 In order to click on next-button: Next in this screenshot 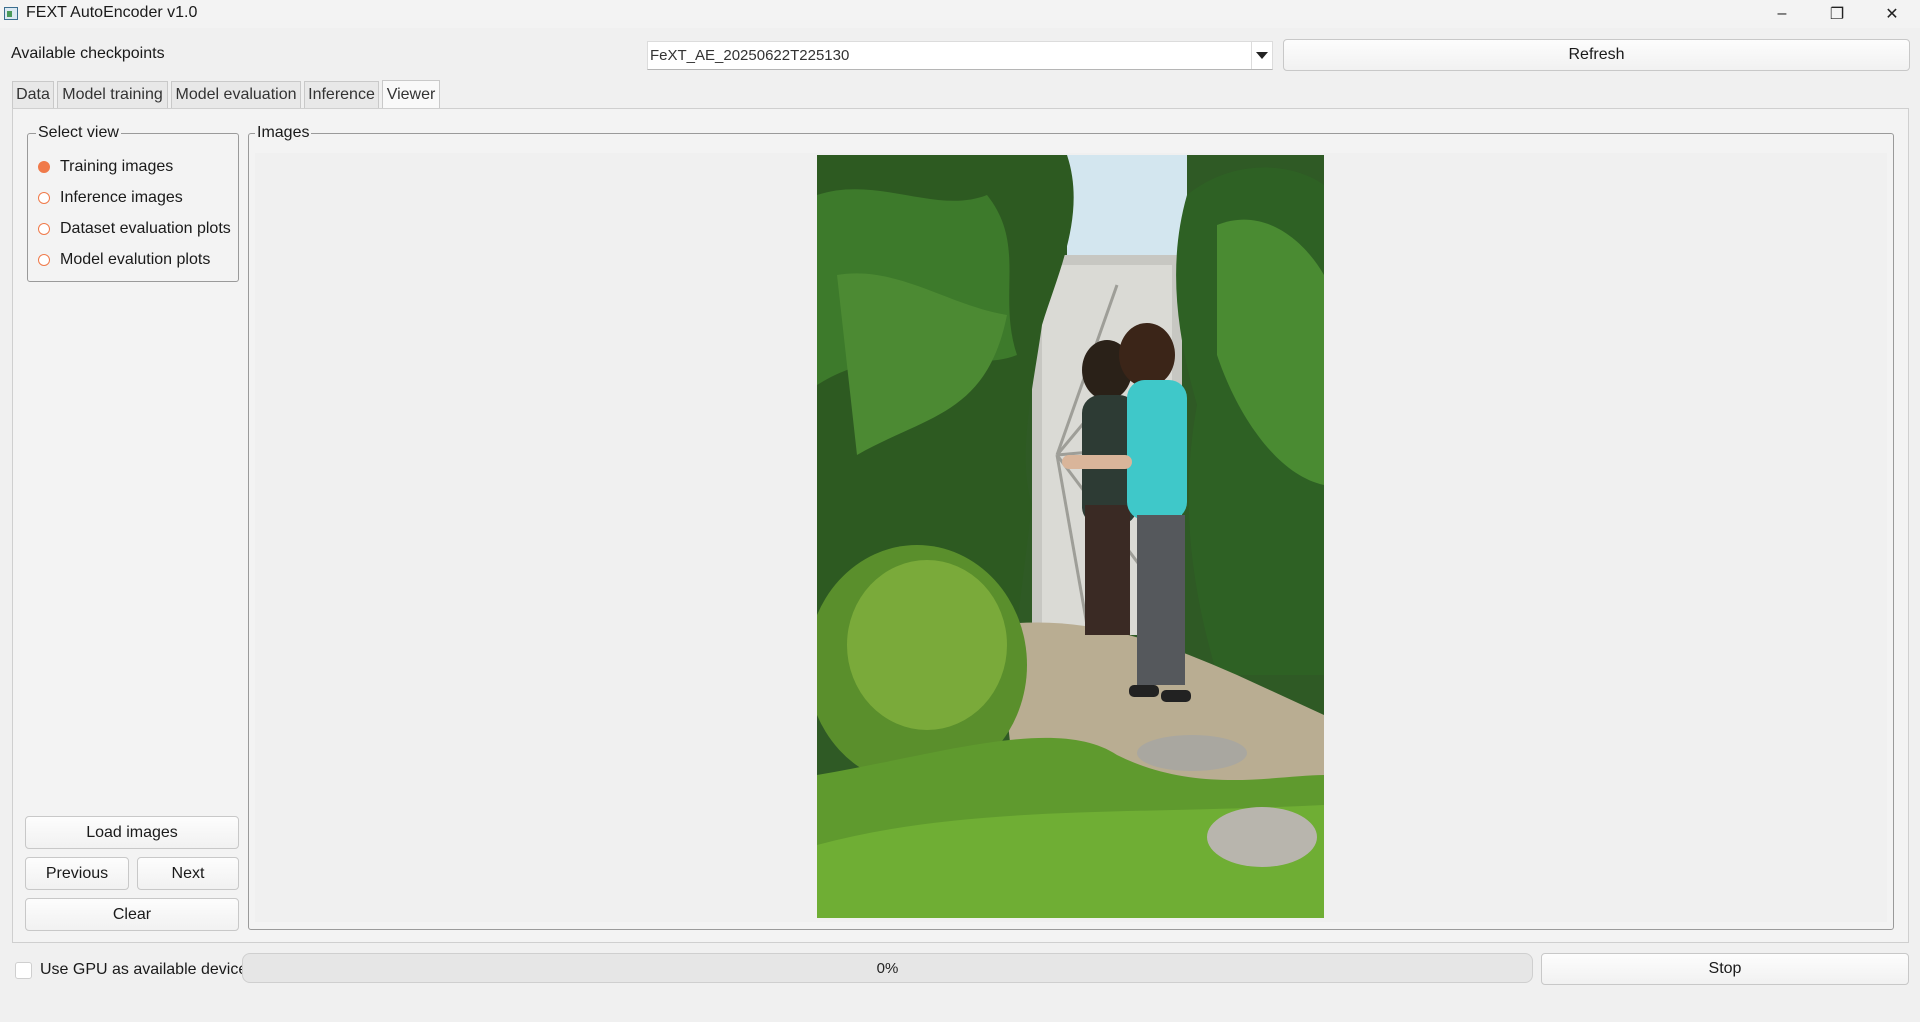, I will do `click(188, 873)`.